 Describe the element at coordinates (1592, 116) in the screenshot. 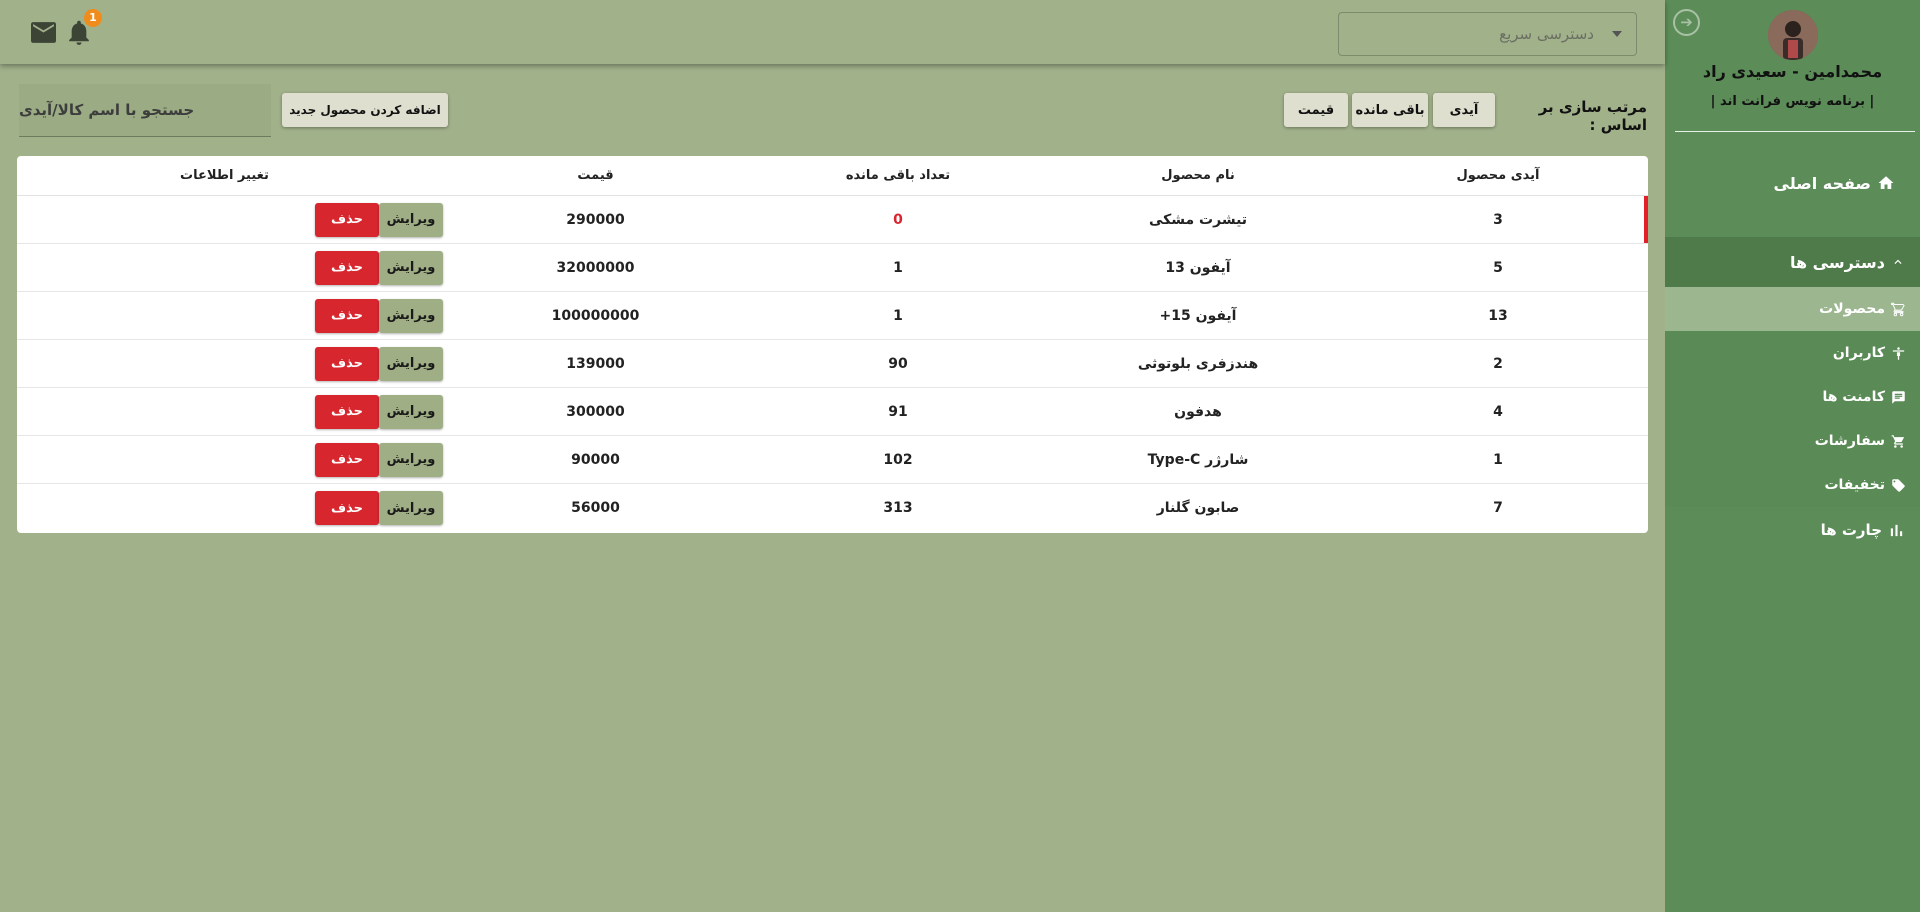

I see `sort-label: مرتب سازی بر اساس :` at that location.